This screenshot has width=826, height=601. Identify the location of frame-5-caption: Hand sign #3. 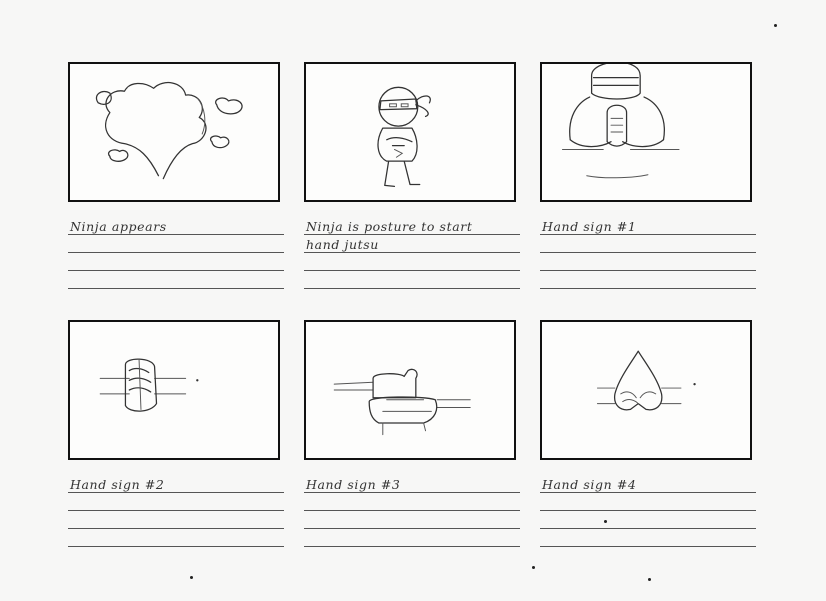
(353, 484).